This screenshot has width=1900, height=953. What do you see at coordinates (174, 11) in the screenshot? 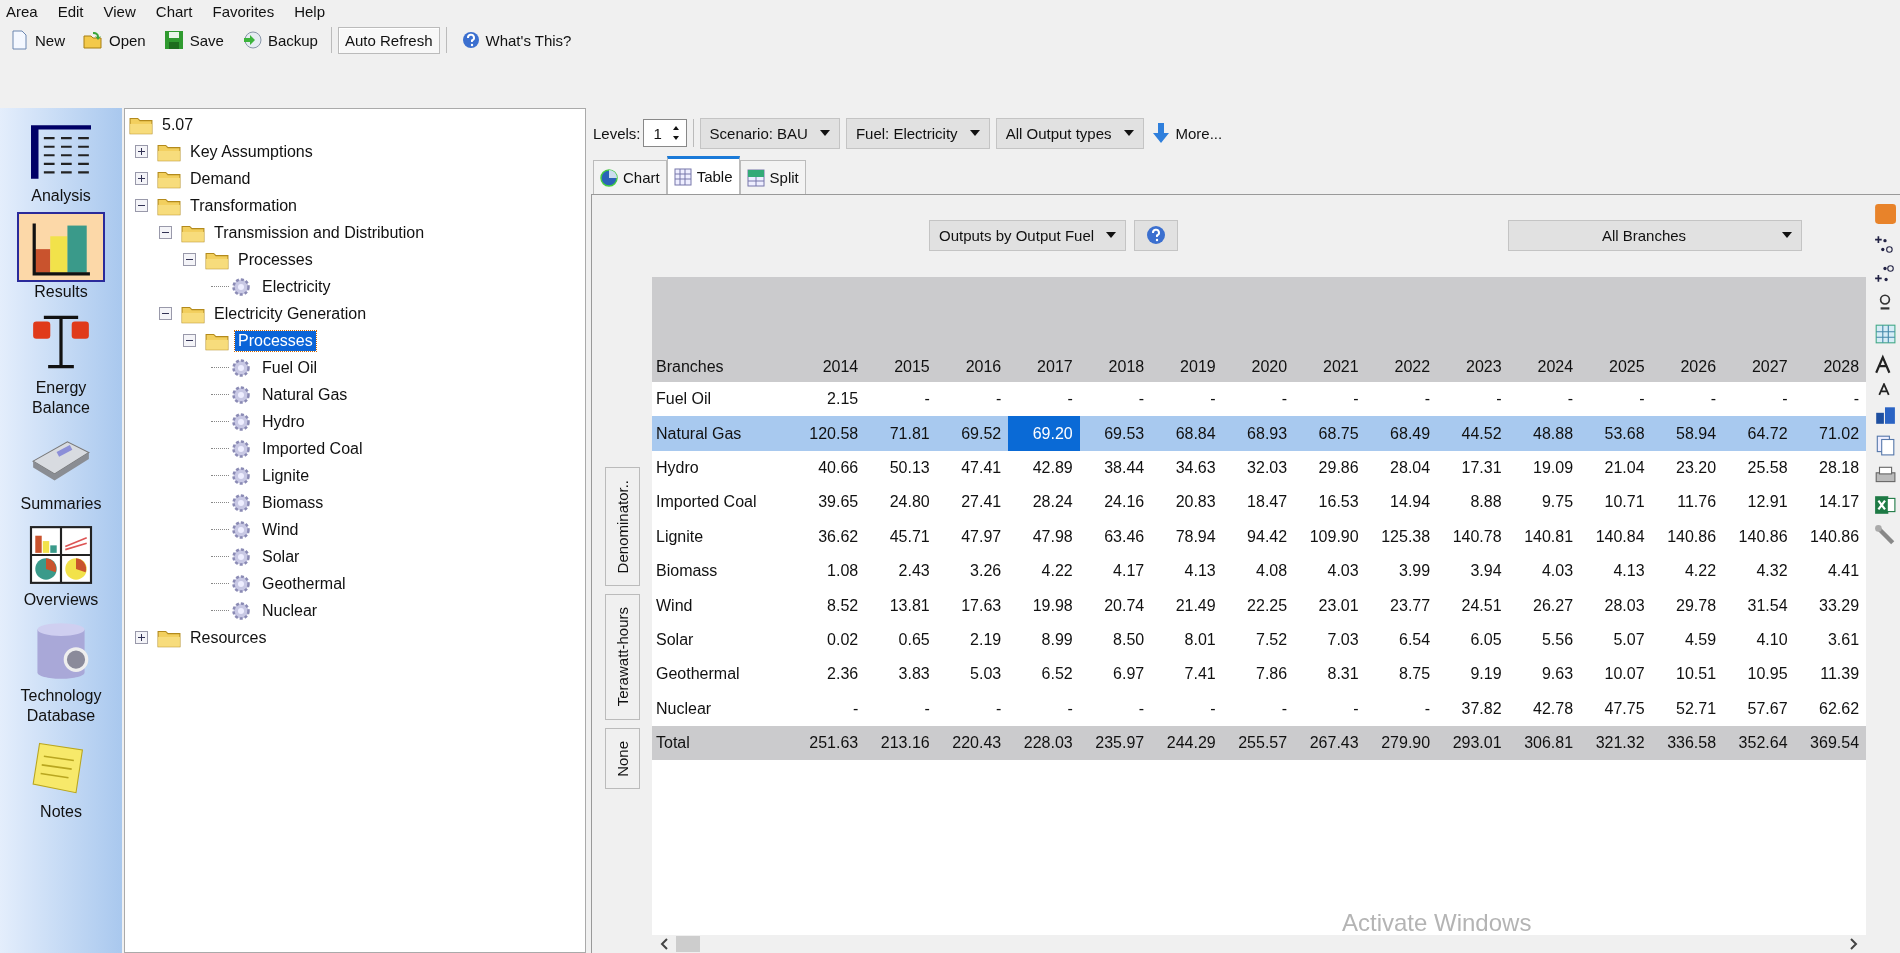
I see `menu-item: Chart` at bounding box center [174, 11].